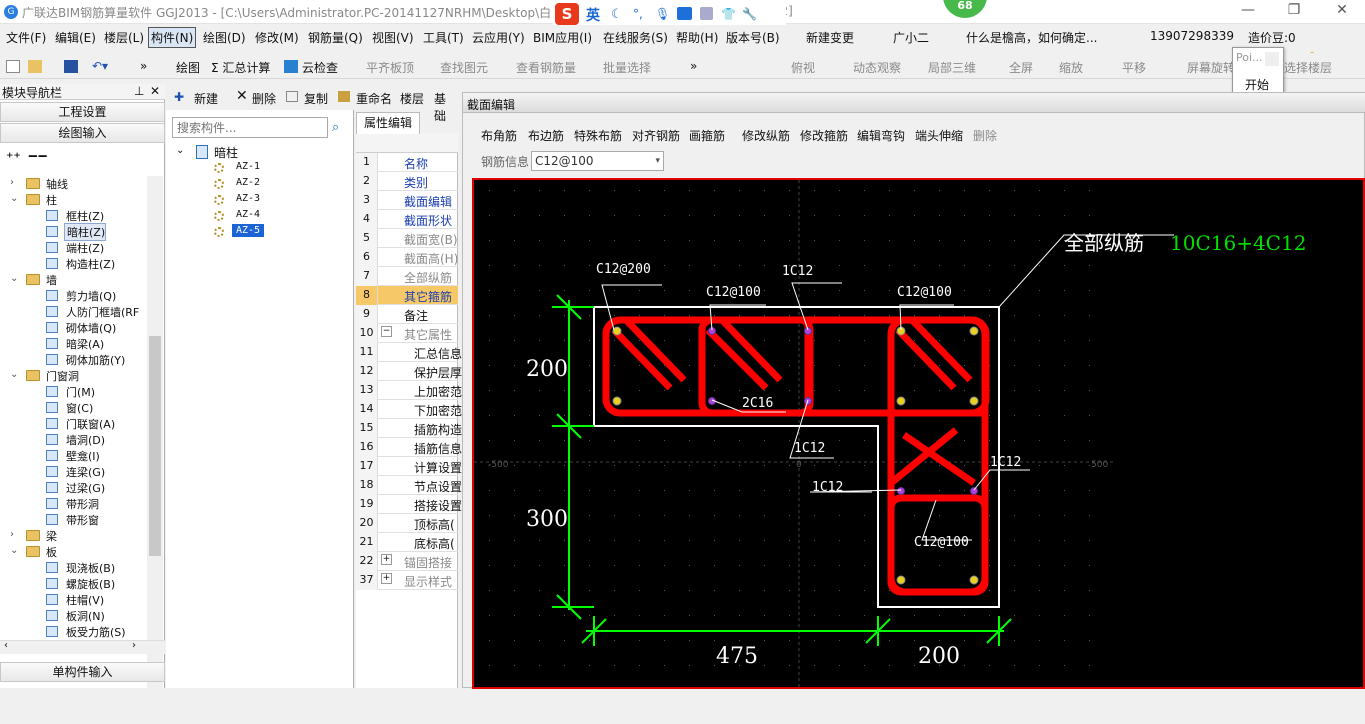 This screenshot has width=1365, height=724. Describe the element at coordinates (407, 200) in the screenshot. I see `property-row-3: 3 截面编辑` at that location.